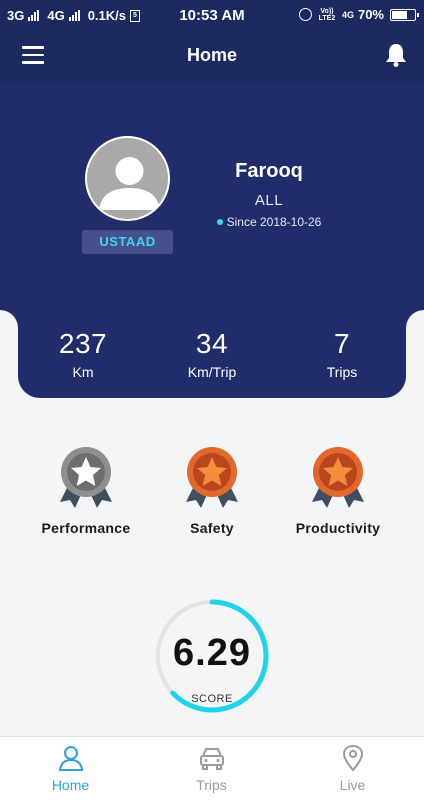 Image resolution: width=424 pixels, height=800 pixels. I want to click on nav-label: Live, so click(352, 785).